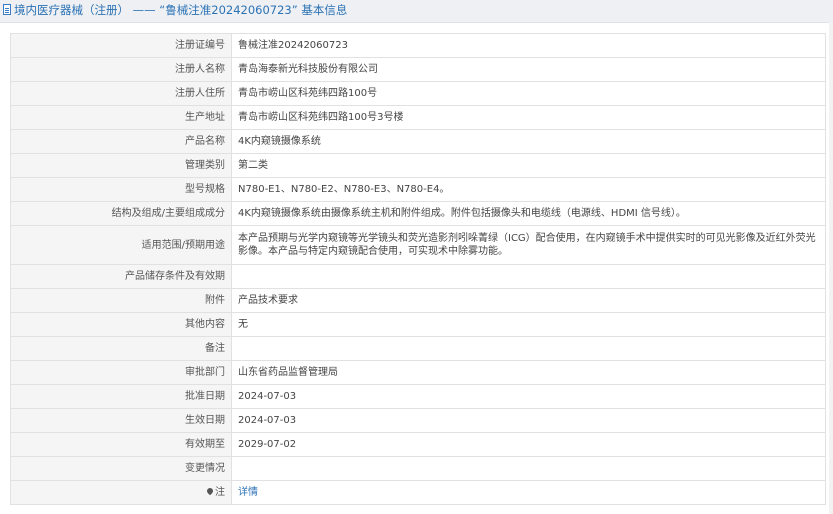 This screenshot has width=833, height=514. I want to click on scrollbar-track, so click(831, 268).